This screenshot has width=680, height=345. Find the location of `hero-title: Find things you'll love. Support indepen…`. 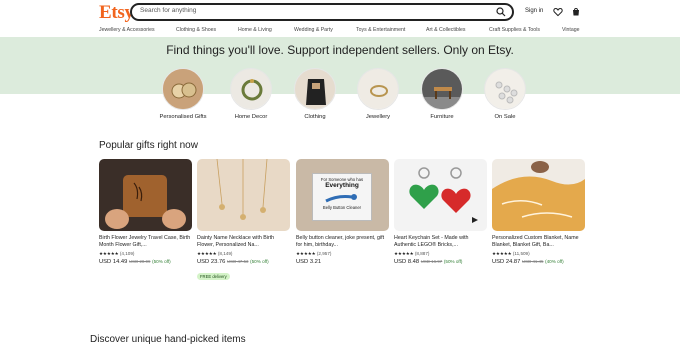

hero-title: Find things you'll love. Support indepen… is located at coordinates (340, 50).